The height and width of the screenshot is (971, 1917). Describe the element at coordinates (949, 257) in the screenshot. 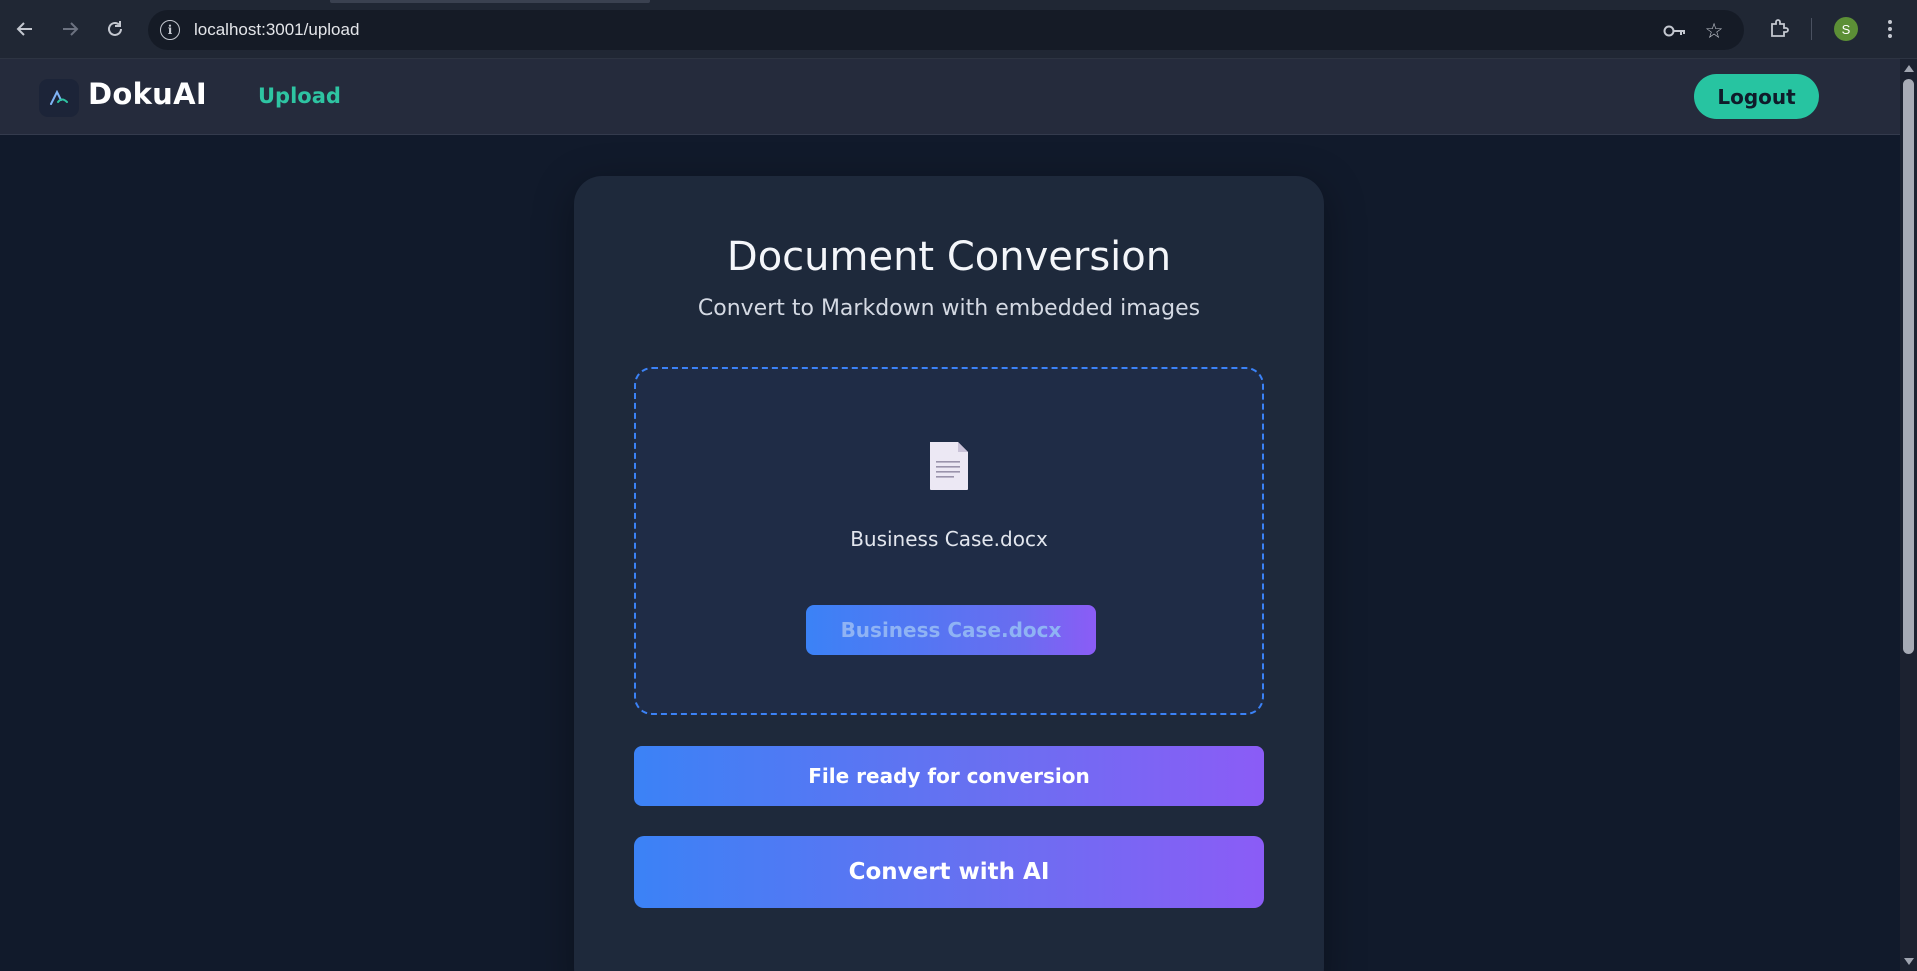

I see `page-title: Document Conversion` at that location.